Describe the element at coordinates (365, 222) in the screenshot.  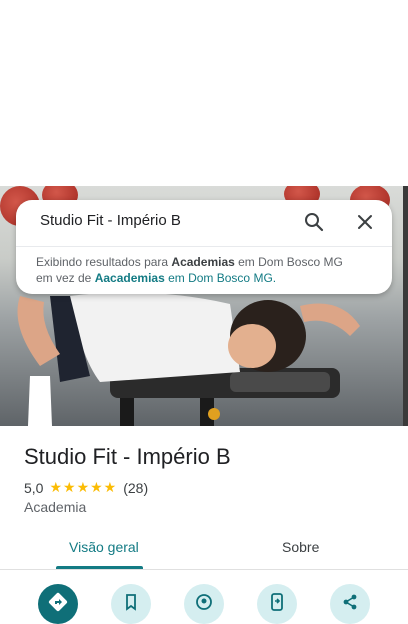
I see `close-icon` at that location.